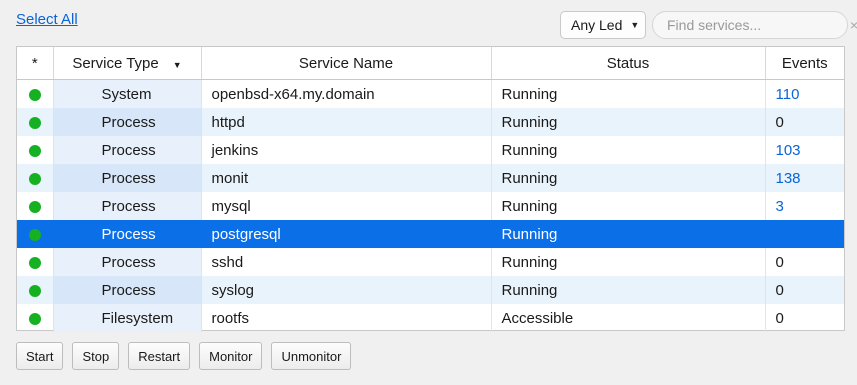  What do you see at coordinates (346, 234) in the screenshot?
I see `service-name-cell: postgresql` at bounding box center [346, 234].